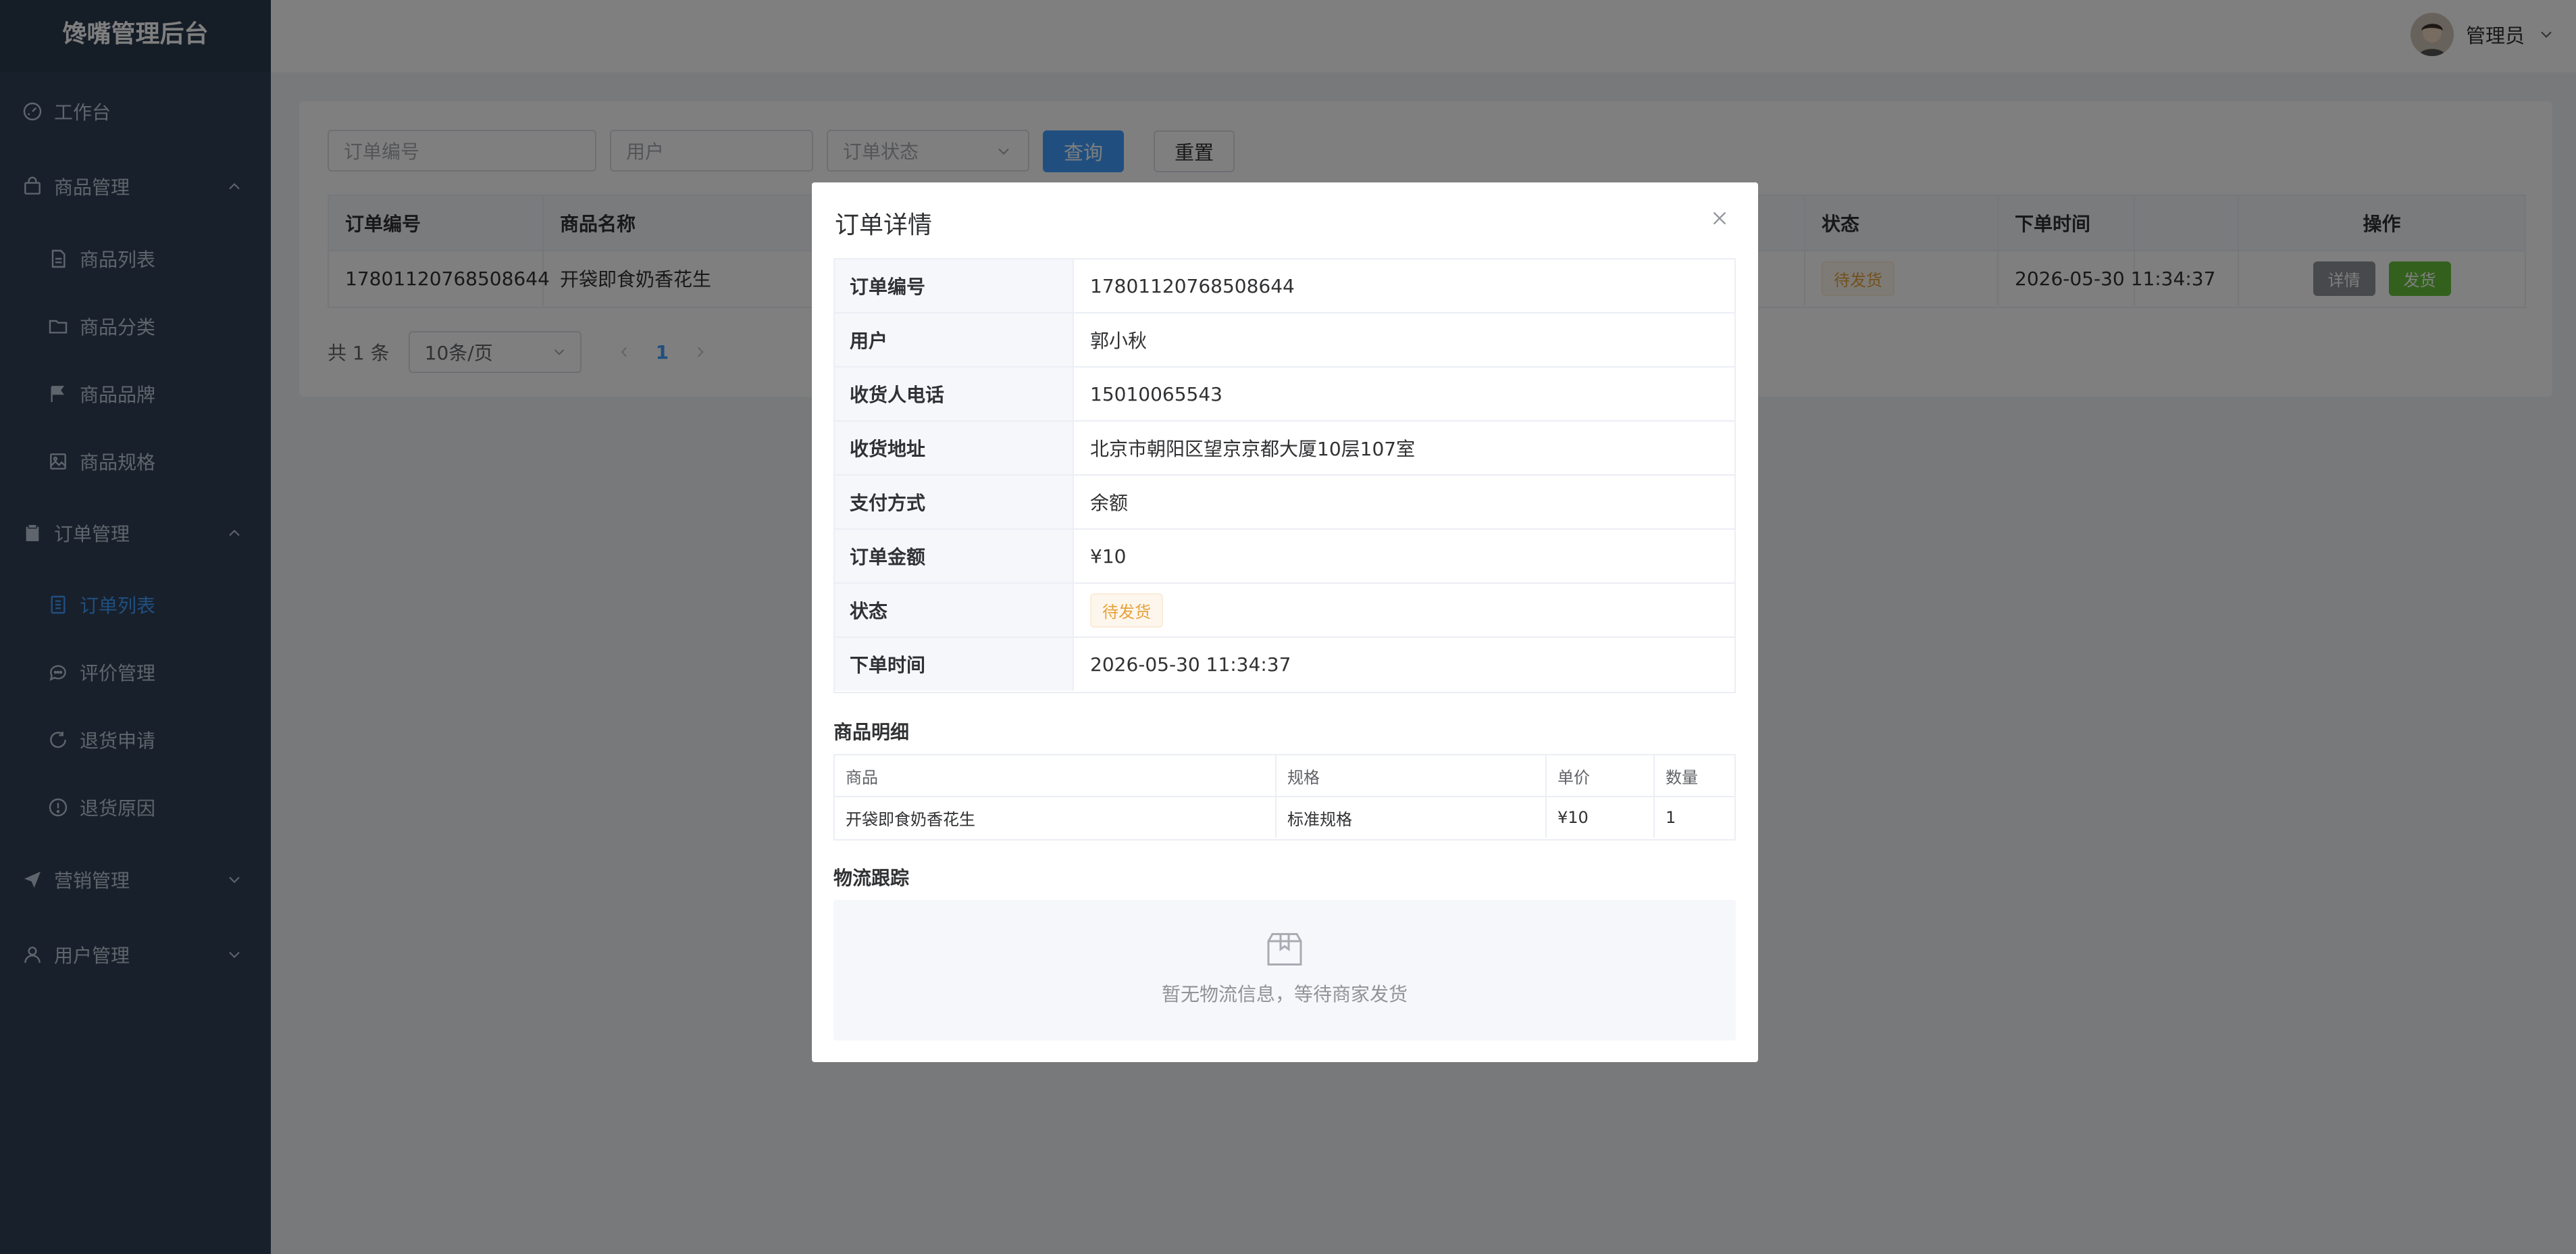  I want to click on items-section-title: 商品明细, so click(871, 732).